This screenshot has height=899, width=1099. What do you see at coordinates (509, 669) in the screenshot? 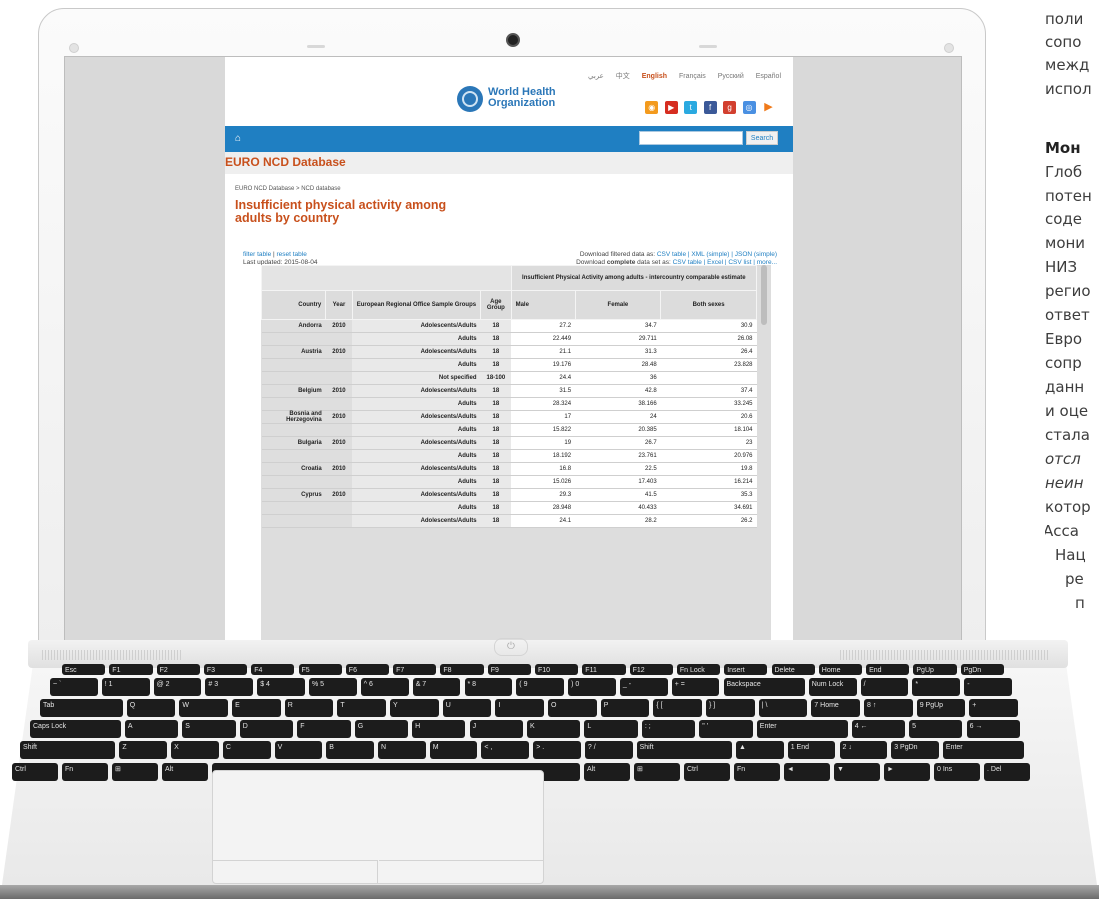
I see `key-f9: F9` at bounding box center [509, 669].